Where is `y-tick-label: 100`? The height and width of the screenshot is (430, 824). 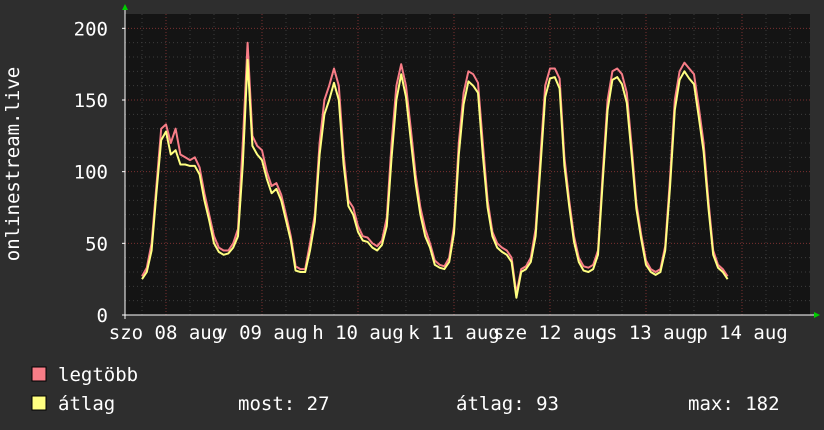 y-tick-label: 100 is located at coordinates (91, 173).